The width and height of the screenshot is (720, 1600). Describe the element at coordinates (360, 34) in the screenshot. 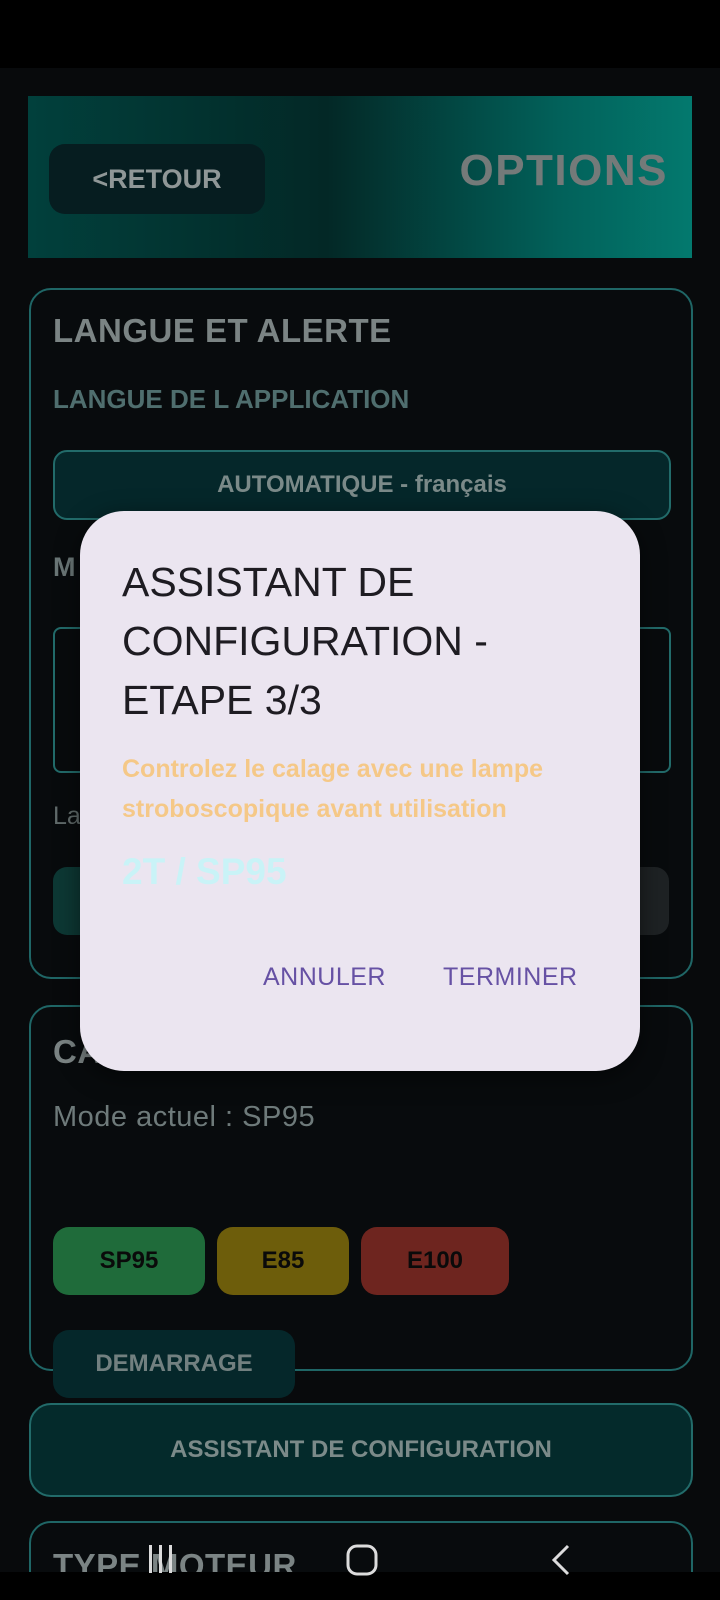

I see `status-bar` at that location.